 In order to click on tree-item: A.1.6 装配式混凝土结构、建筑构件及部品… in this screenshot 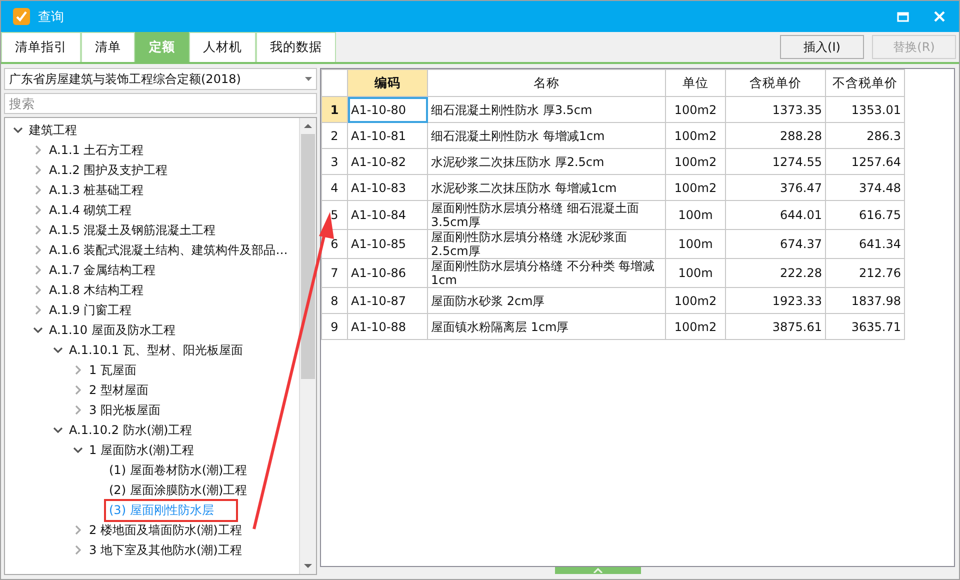, I will do `click(168, 250)`.